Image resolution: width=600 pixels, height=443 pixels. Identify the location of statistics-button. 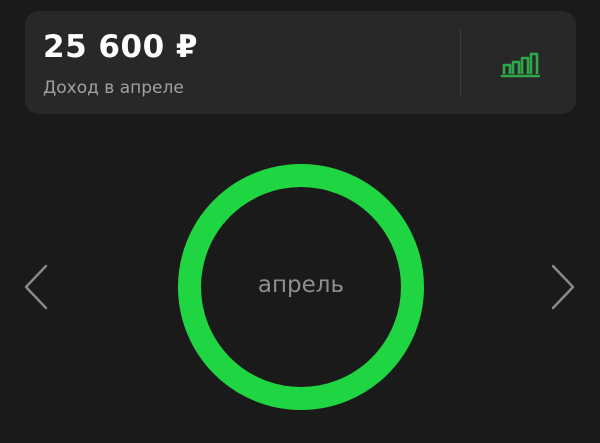
(520, 63).